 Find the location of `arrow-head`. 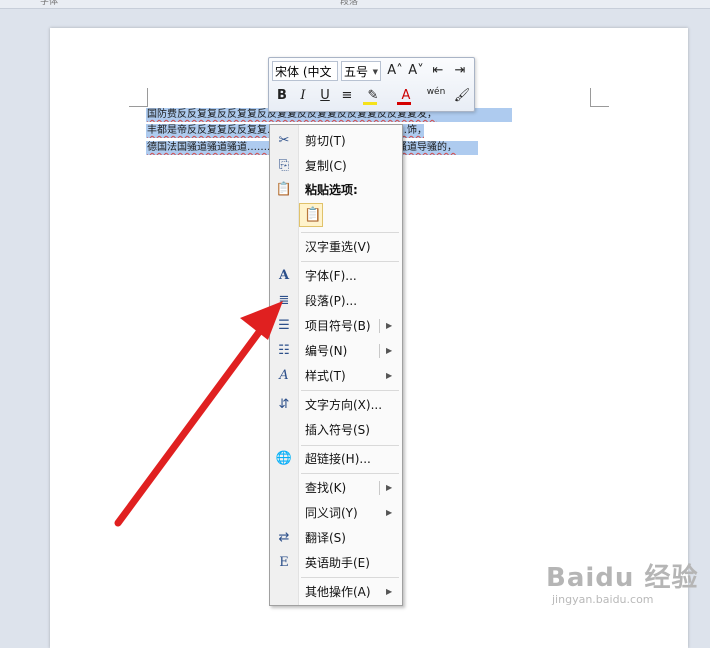

arrow-head is located at coordinates (261, 320).